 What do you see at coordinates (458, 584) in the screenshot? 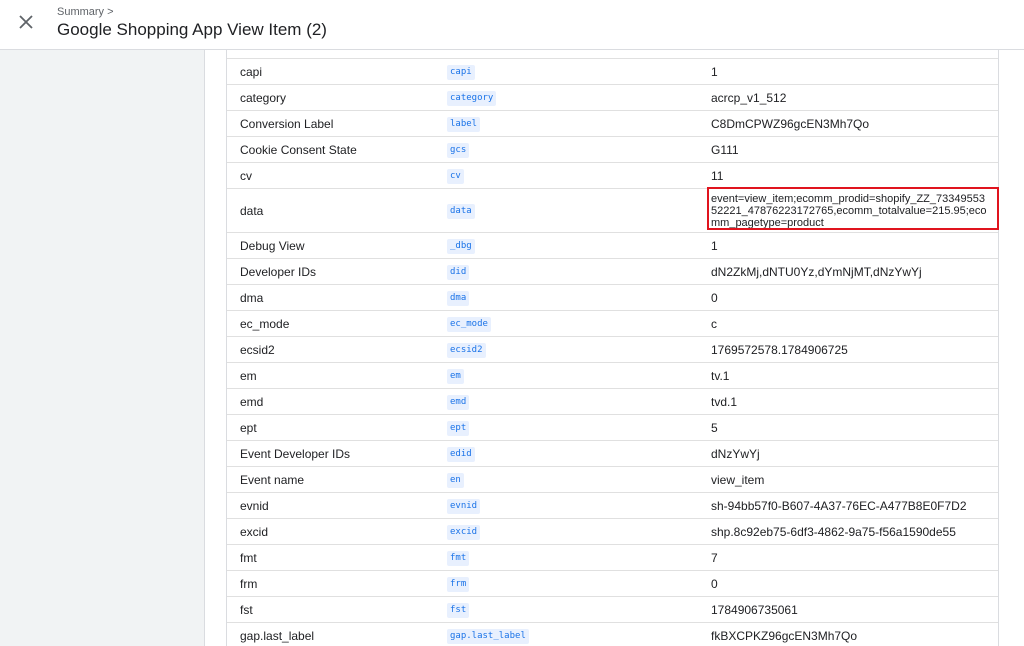
I see `row-key: frm` at bounding box center [458, 584].